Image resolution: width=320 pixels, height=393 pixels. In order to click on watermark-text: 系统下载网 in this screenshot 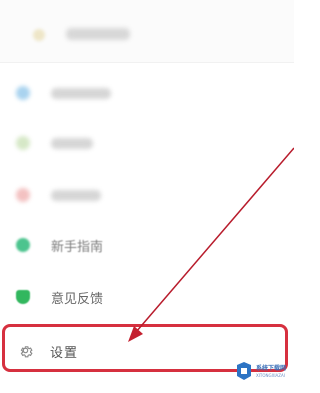, I will do `click(271, 368)`.